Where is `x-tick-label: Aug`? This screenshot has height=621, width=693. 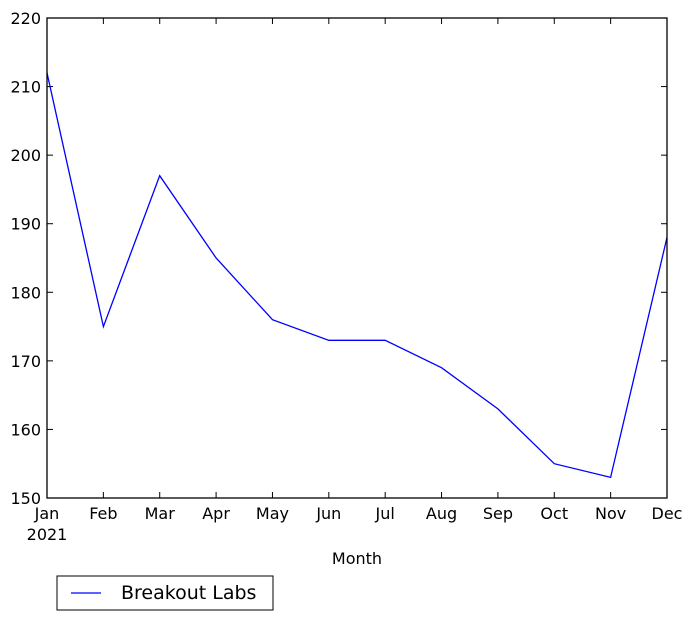
x-tick-label: Aug is located at coordinates (441, 513).